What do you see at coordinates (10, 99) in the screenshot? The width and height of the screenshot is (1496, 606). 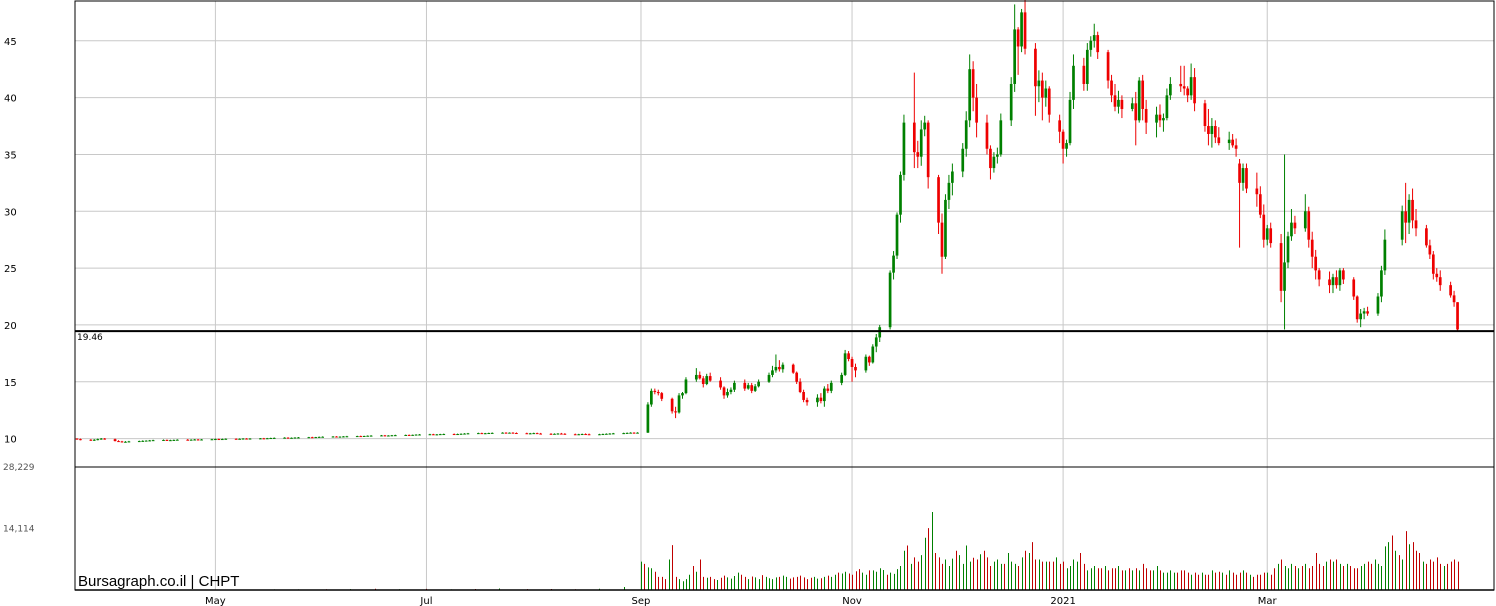 I see `price-tick-label: 40` at bounding box center [10, 99].